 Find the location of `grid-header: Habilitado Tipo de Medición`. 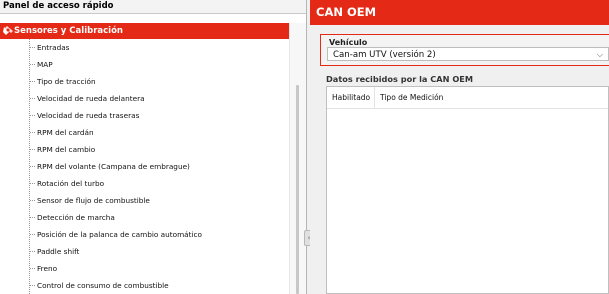

grid-header: Habilitado Tipo de Medición is located at coordinates (467, 98).